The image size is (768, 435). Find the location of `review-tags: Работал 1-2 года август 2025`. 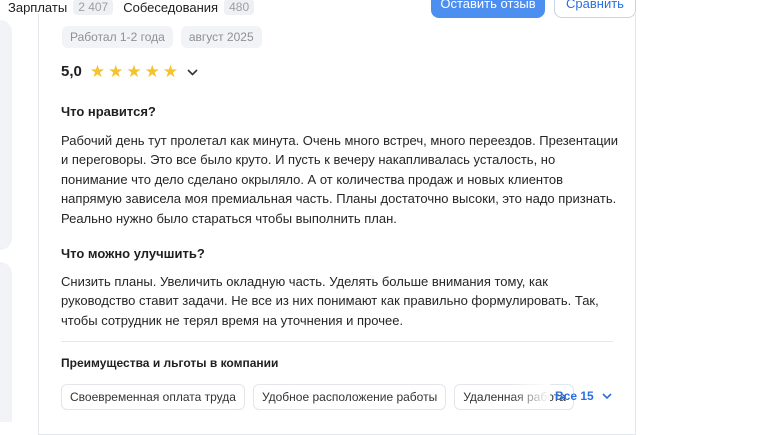

review-tags: Работал 1-2 года август 2025 is located at coordinates (166, 37).